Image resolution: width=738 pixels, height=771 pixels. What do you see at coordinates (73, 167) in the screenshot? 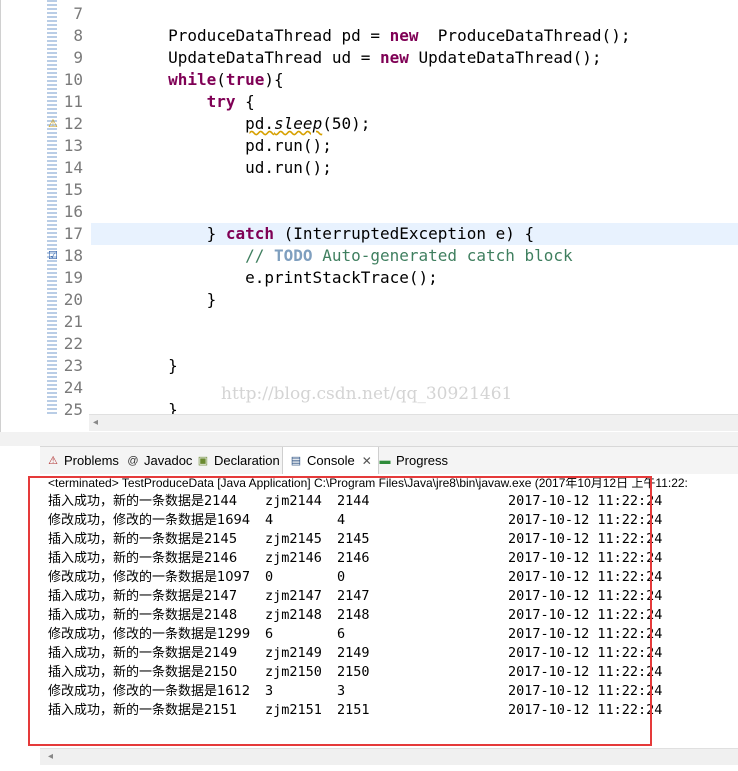
I see `line-number: 14` at bounding box center [73, 167].